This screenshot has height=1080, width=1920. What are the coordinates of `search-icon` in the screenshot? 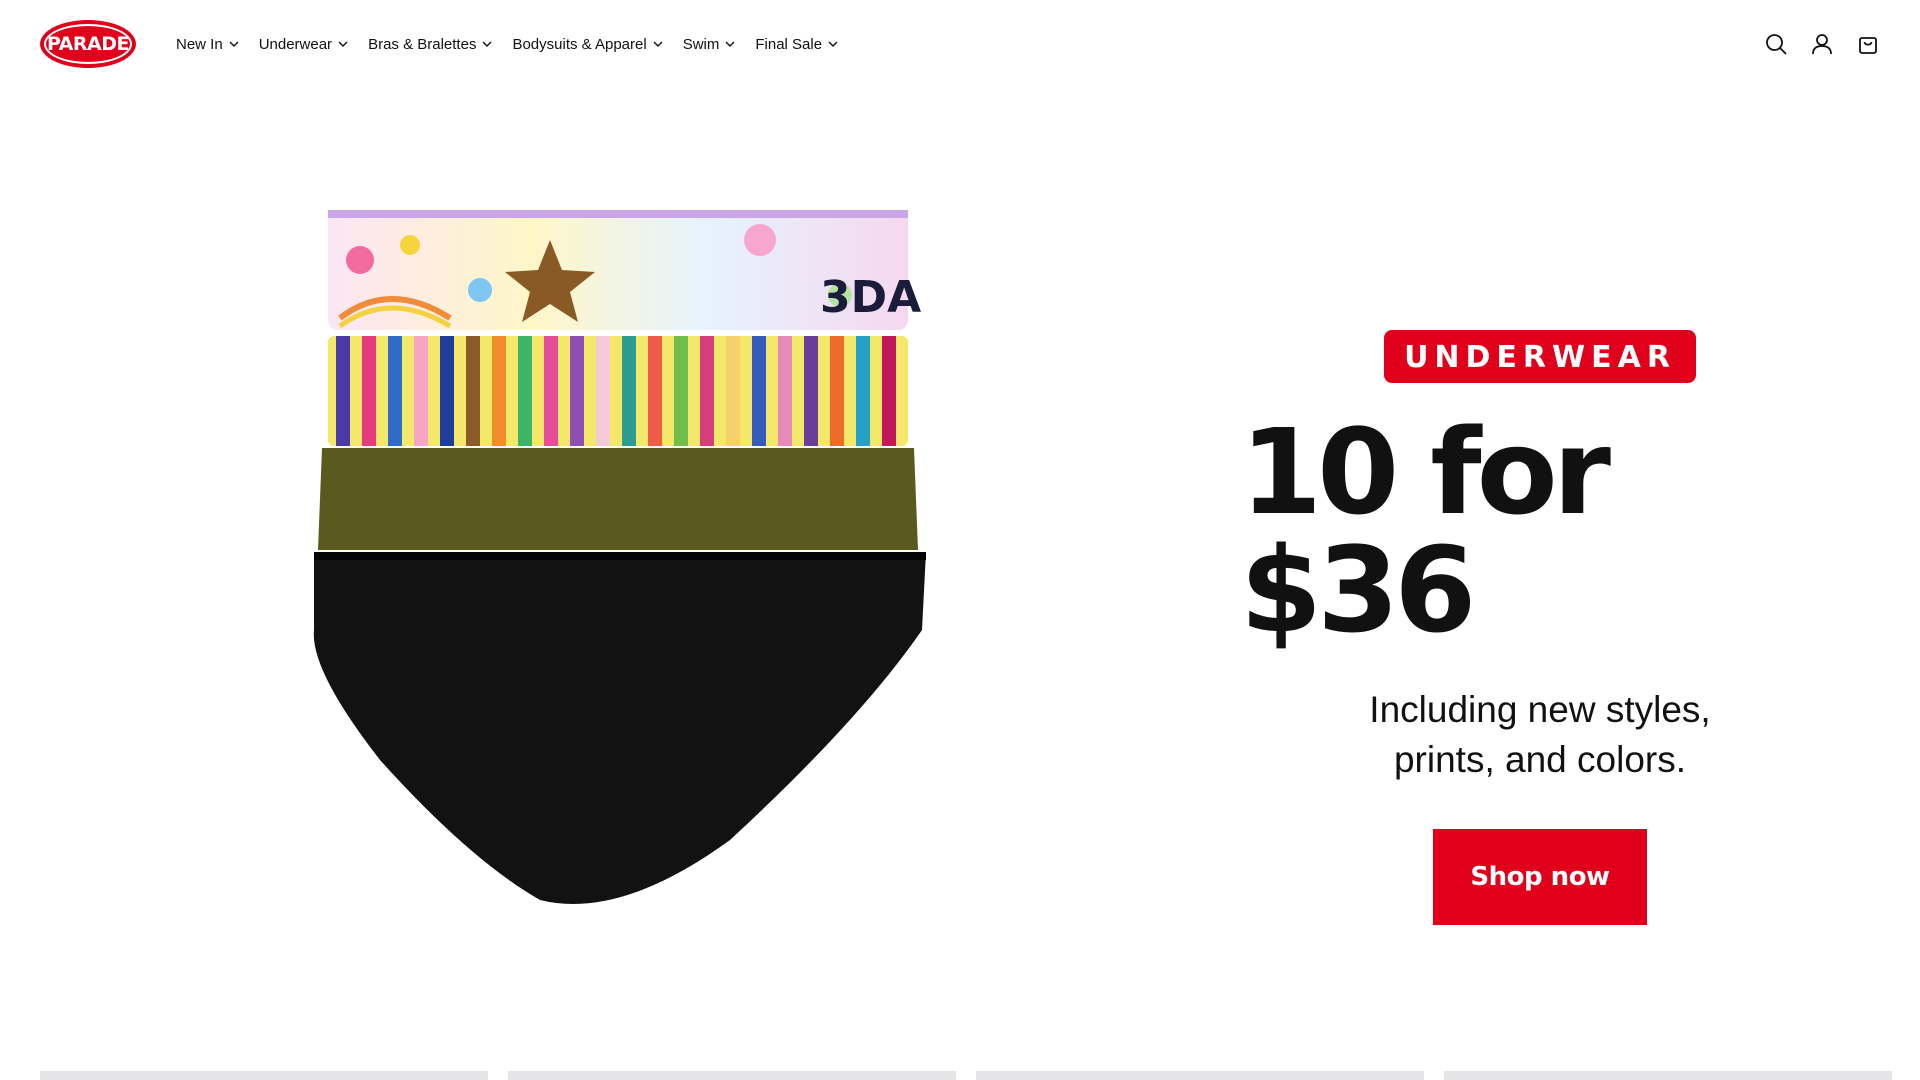 It's located at (1776, 44).